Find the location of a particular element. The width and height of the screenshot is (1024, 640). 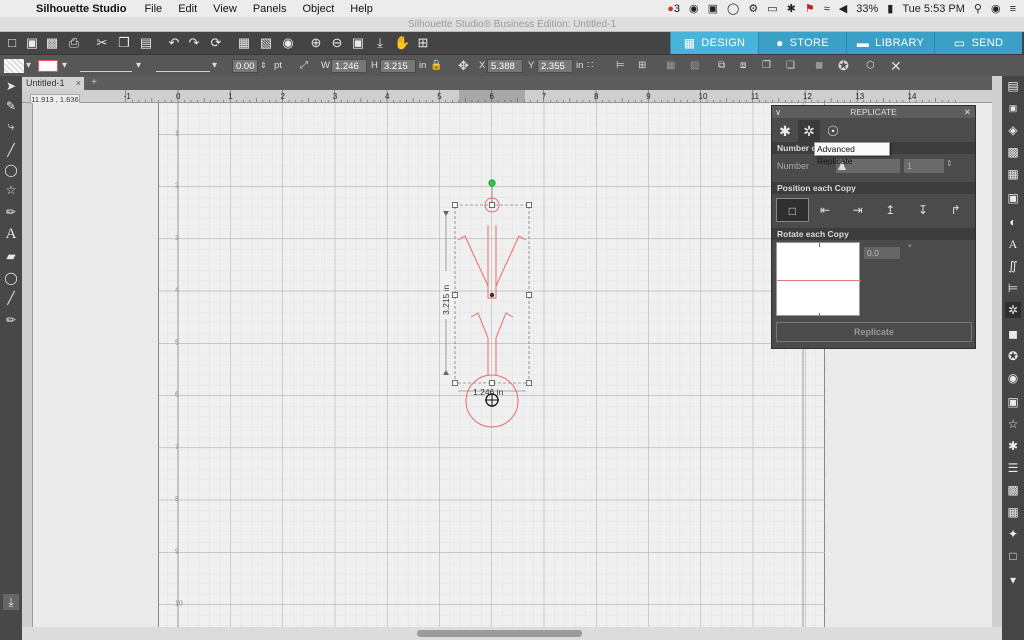

line-style-select is located at coordinates (106, 66).